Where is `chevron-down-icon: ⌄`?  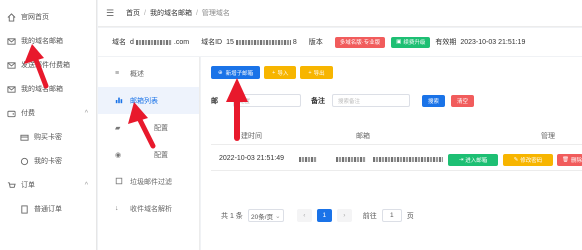
chevron-down-icon: ⌄ is located at coordinates (278, 216).